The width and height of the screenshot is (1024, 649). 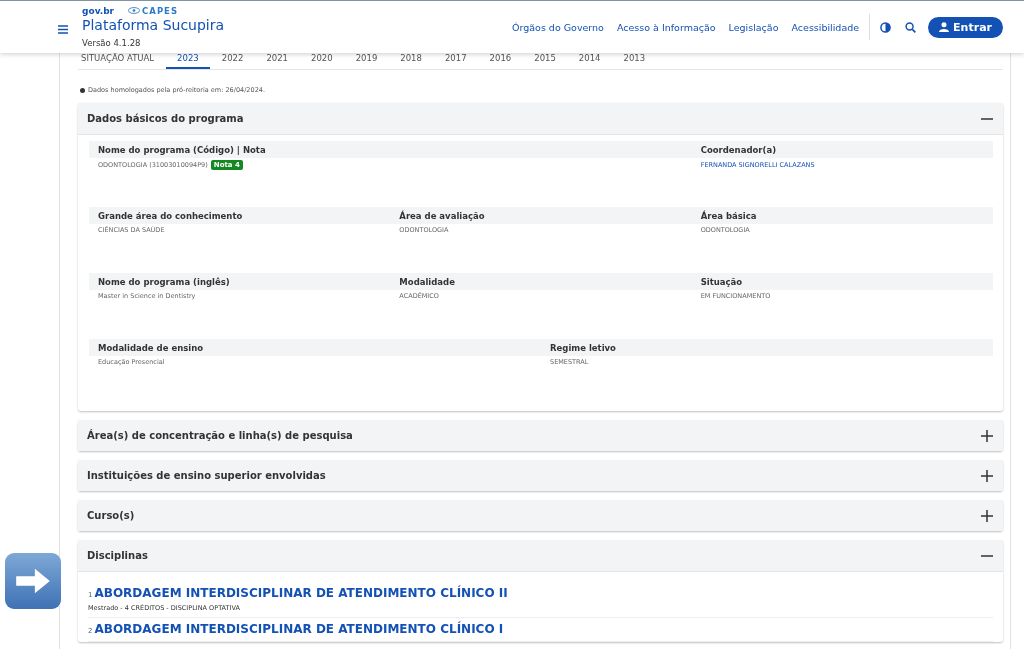 I want to click on right-arrow-icon, so click(x=33, y=581).